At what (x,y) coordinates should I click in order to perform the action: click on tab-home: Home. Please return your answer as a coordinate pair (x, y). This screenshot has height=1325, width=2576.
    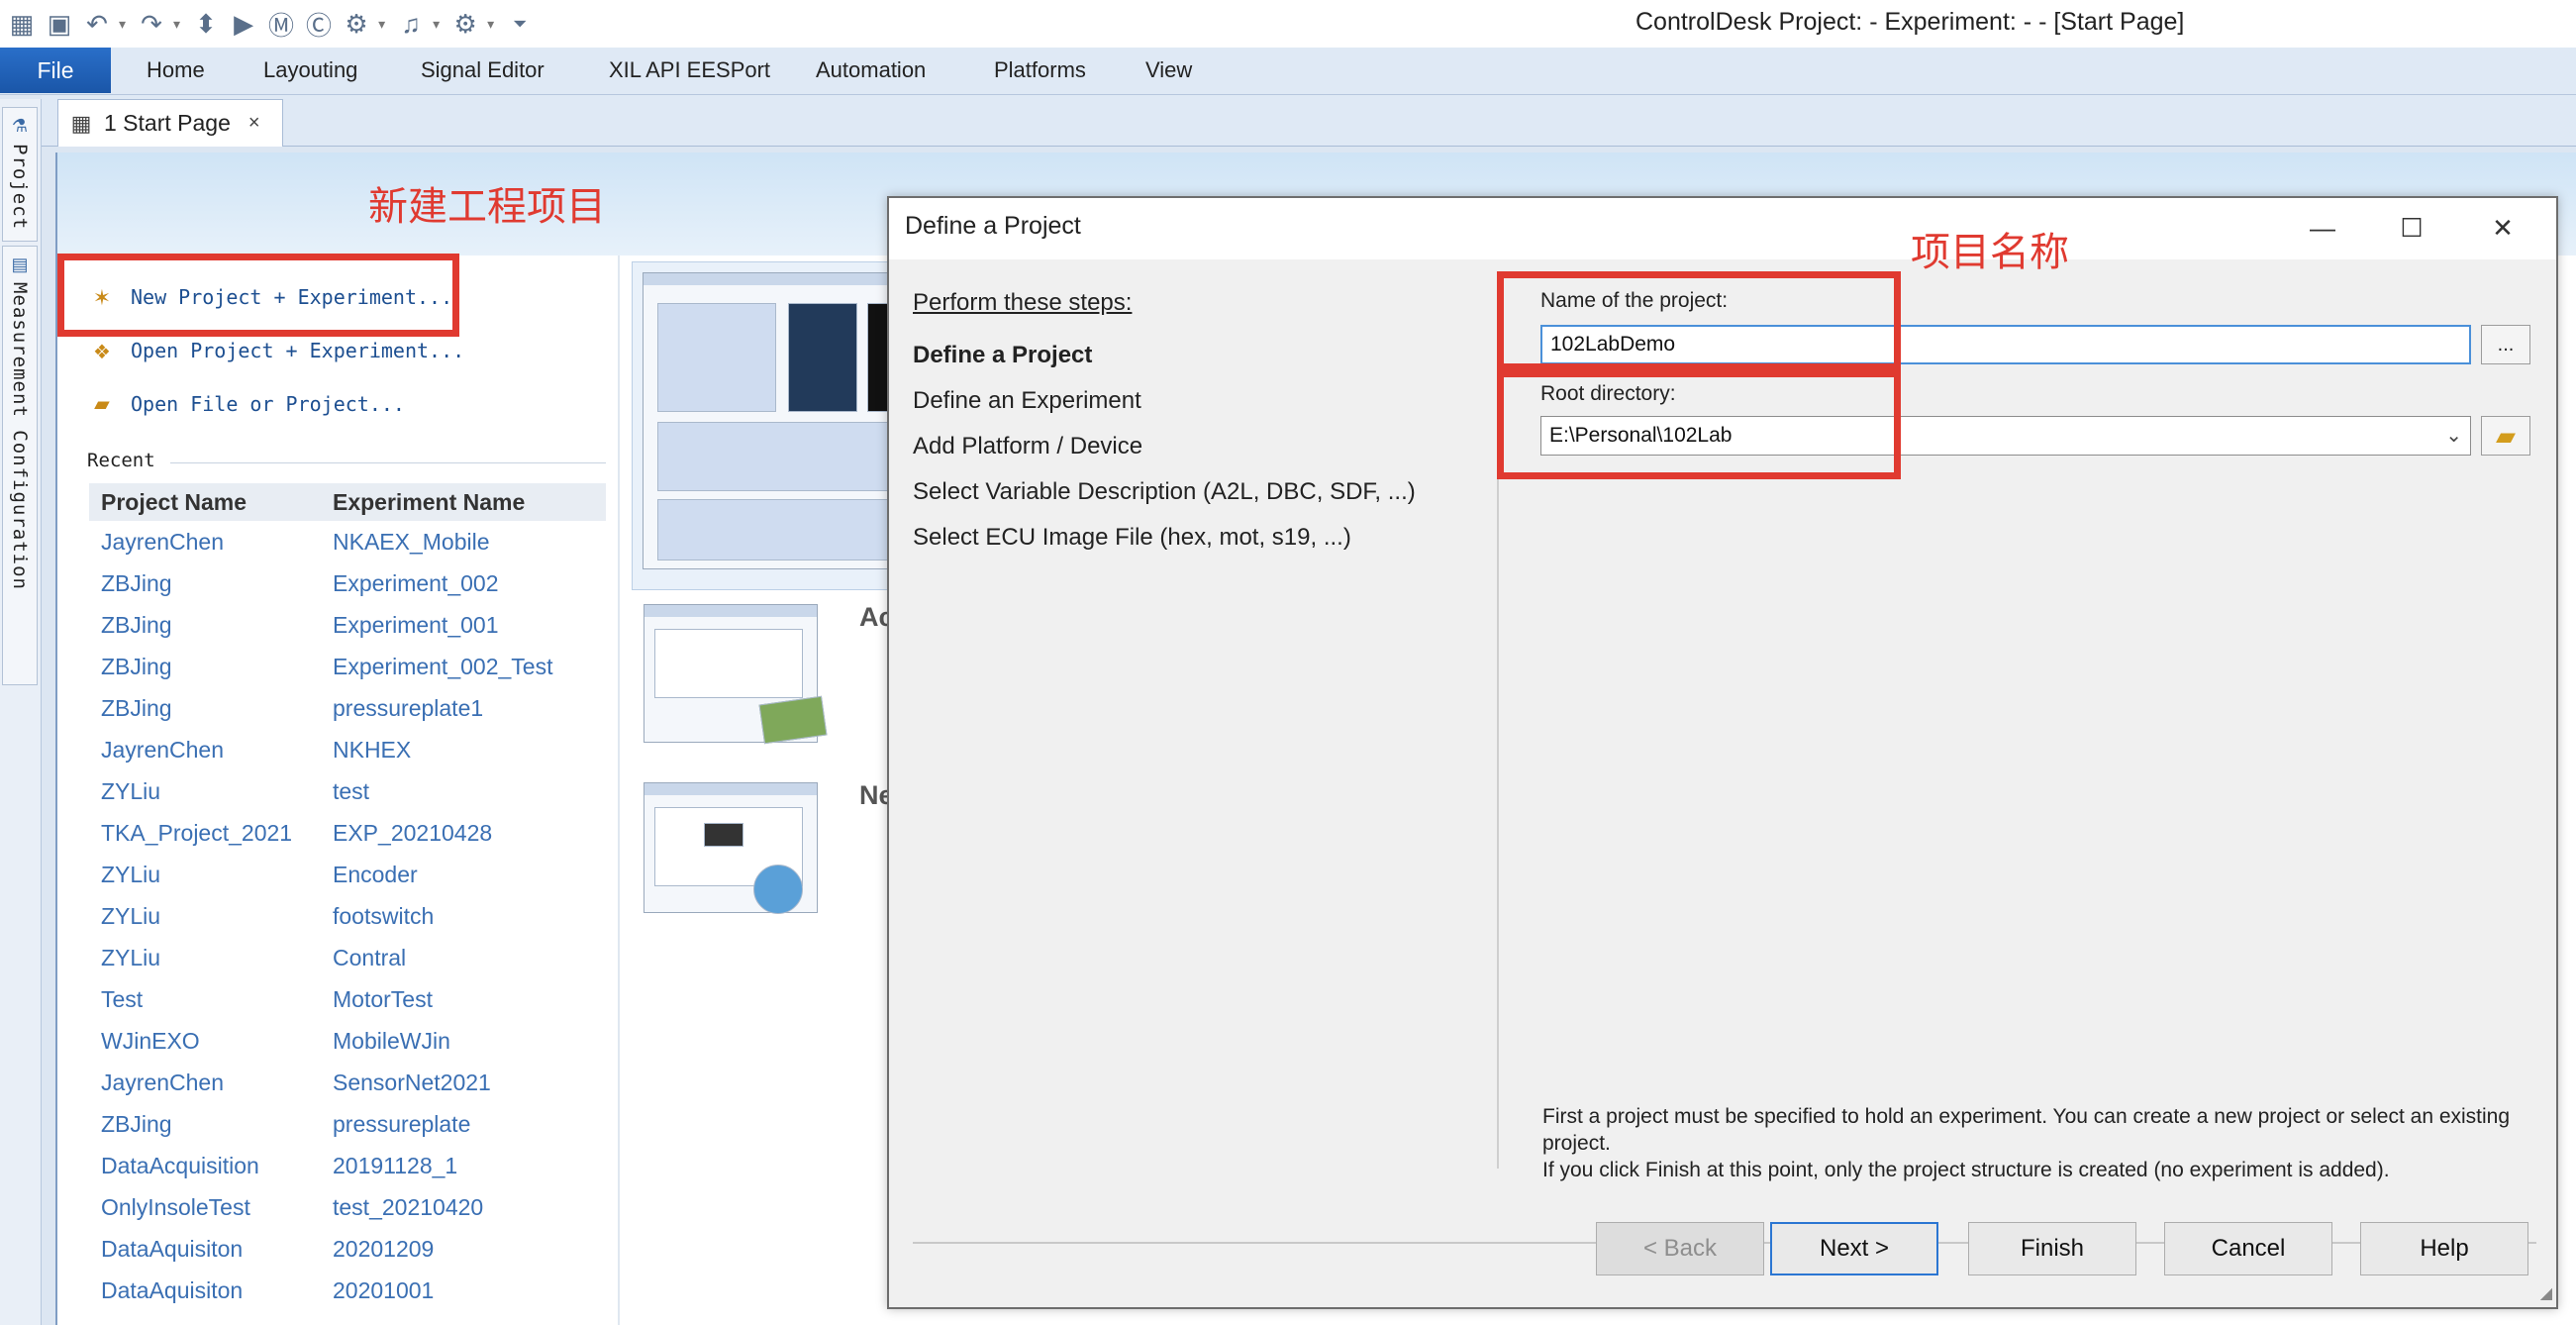
    Looking at the image, I should click on (176, 70).